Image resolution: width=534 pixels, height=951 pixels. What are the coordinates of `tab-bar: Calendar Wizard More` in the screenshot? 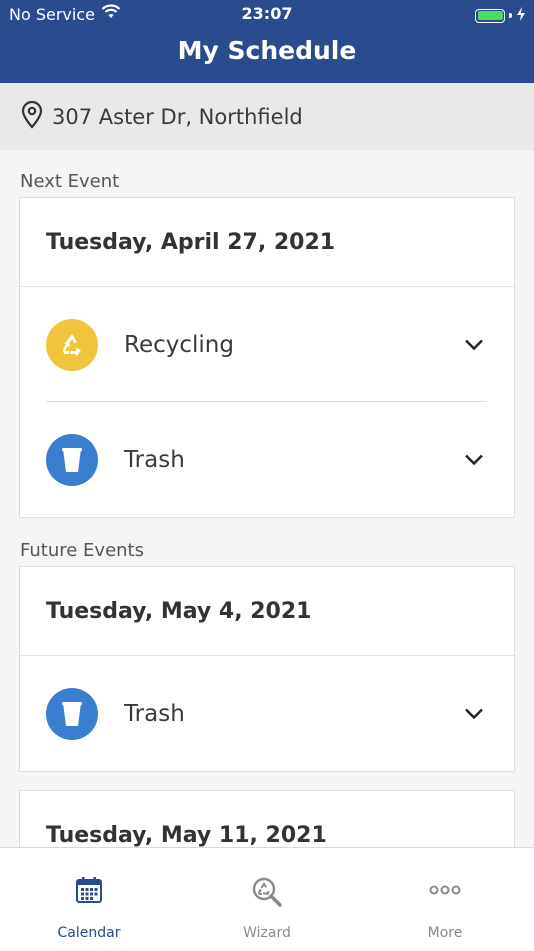 It's located at (267, 898).